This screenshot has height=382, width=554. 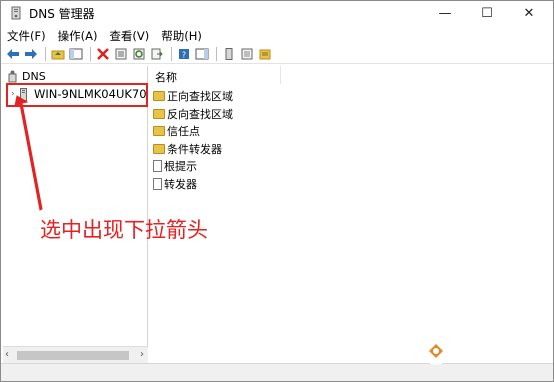 I want to click on up-level-button, so click(x=58, y=54).